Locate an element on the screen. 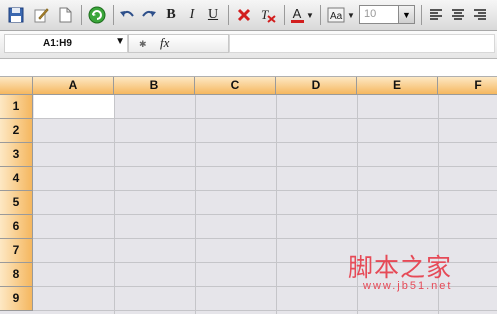 This screenshot has height=314, width=497. active-cell-a1 is located at coordinates (74, 106).